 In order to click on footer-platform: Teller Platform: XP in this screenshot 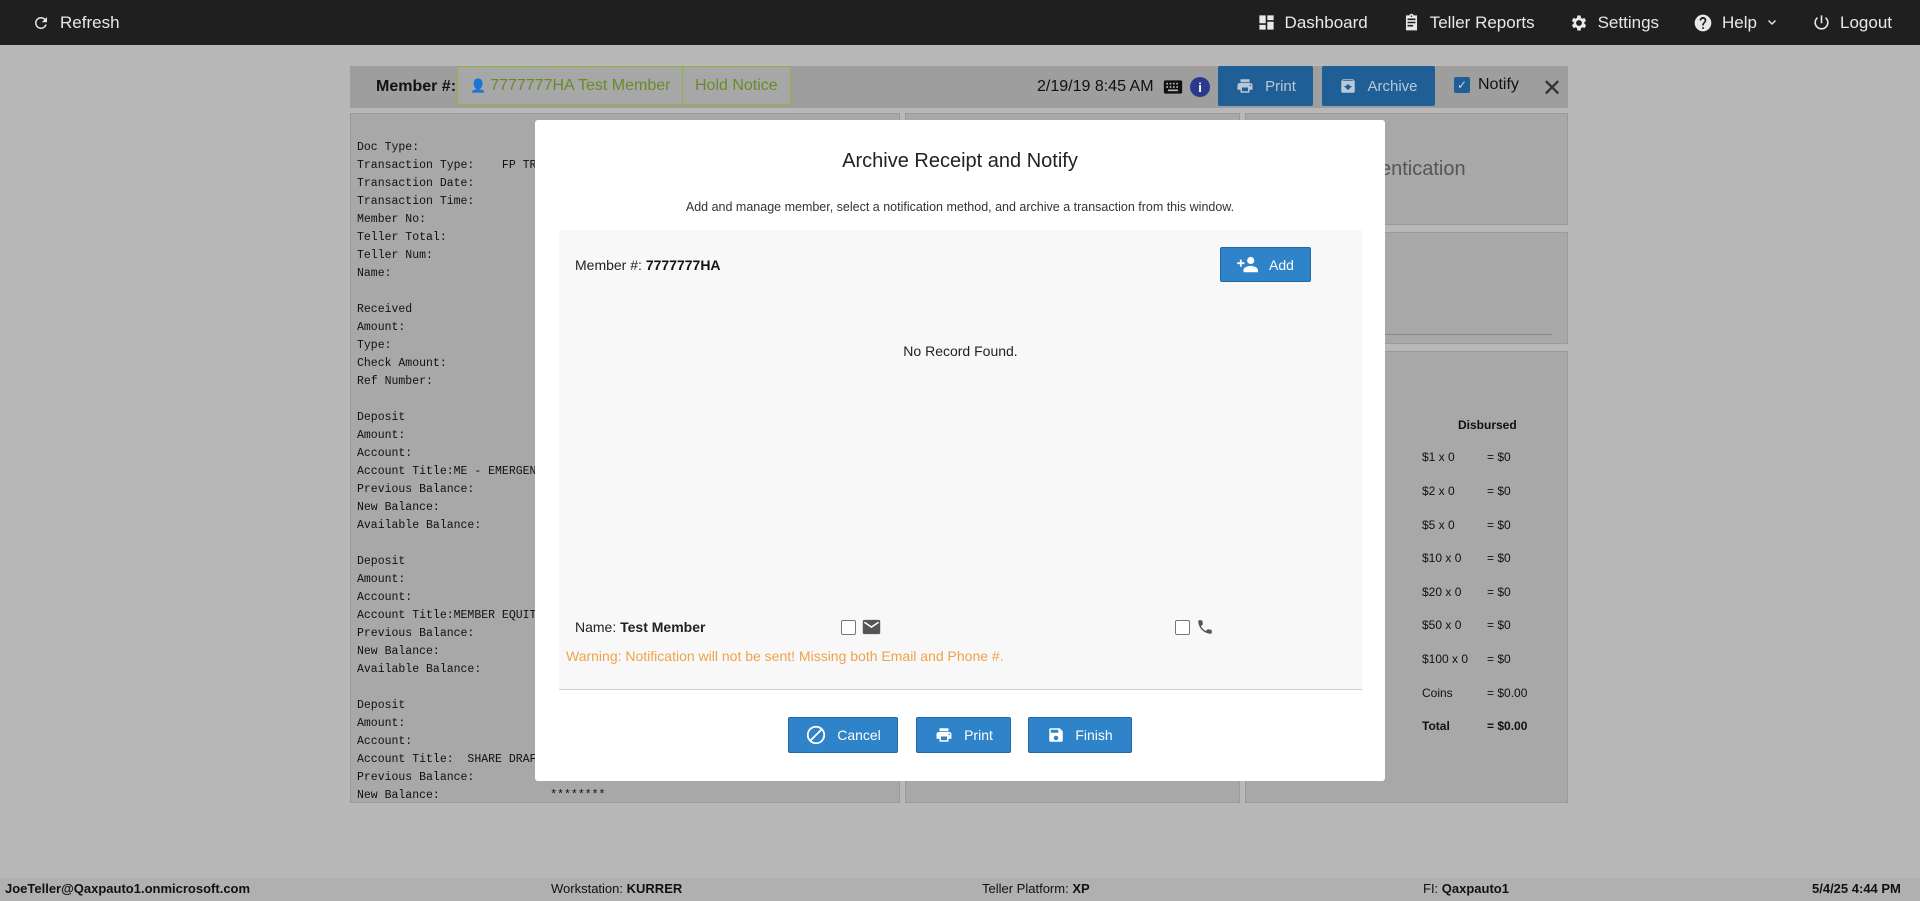, I will do `click(1036, 888)`.